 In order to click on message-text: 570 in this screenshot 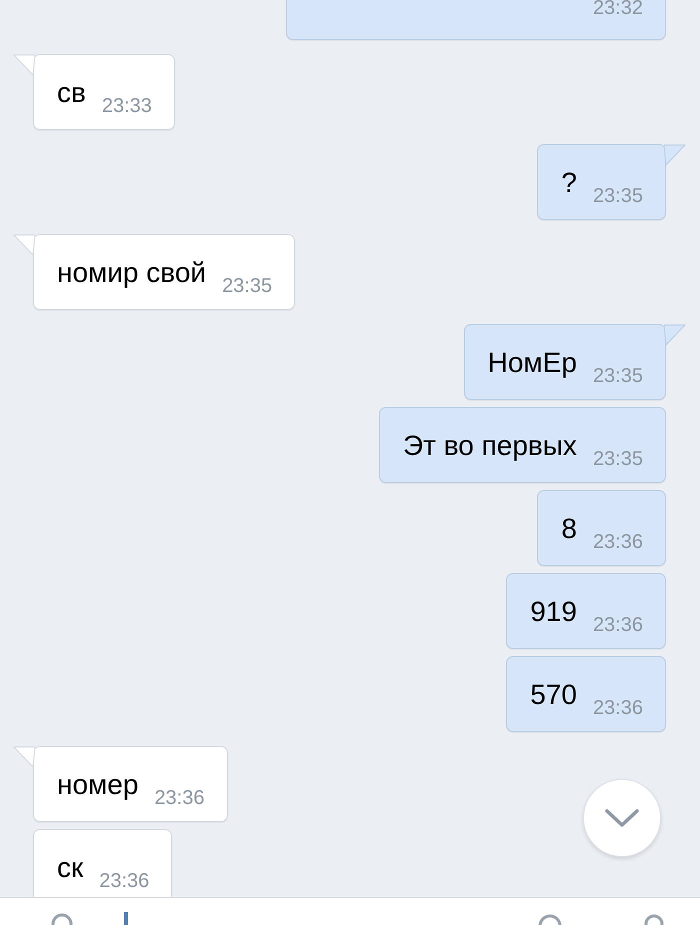, I will do `click(553, 695)`.